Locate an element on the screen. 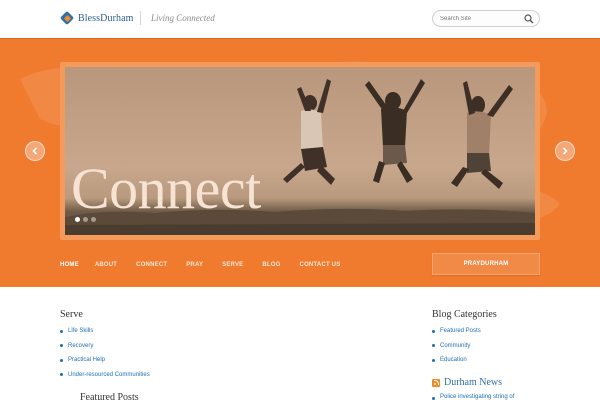 The width and height of the screenshot is (600, 400). category-link-featured-posts: Featured Posts is located at coordinates (456, 334).